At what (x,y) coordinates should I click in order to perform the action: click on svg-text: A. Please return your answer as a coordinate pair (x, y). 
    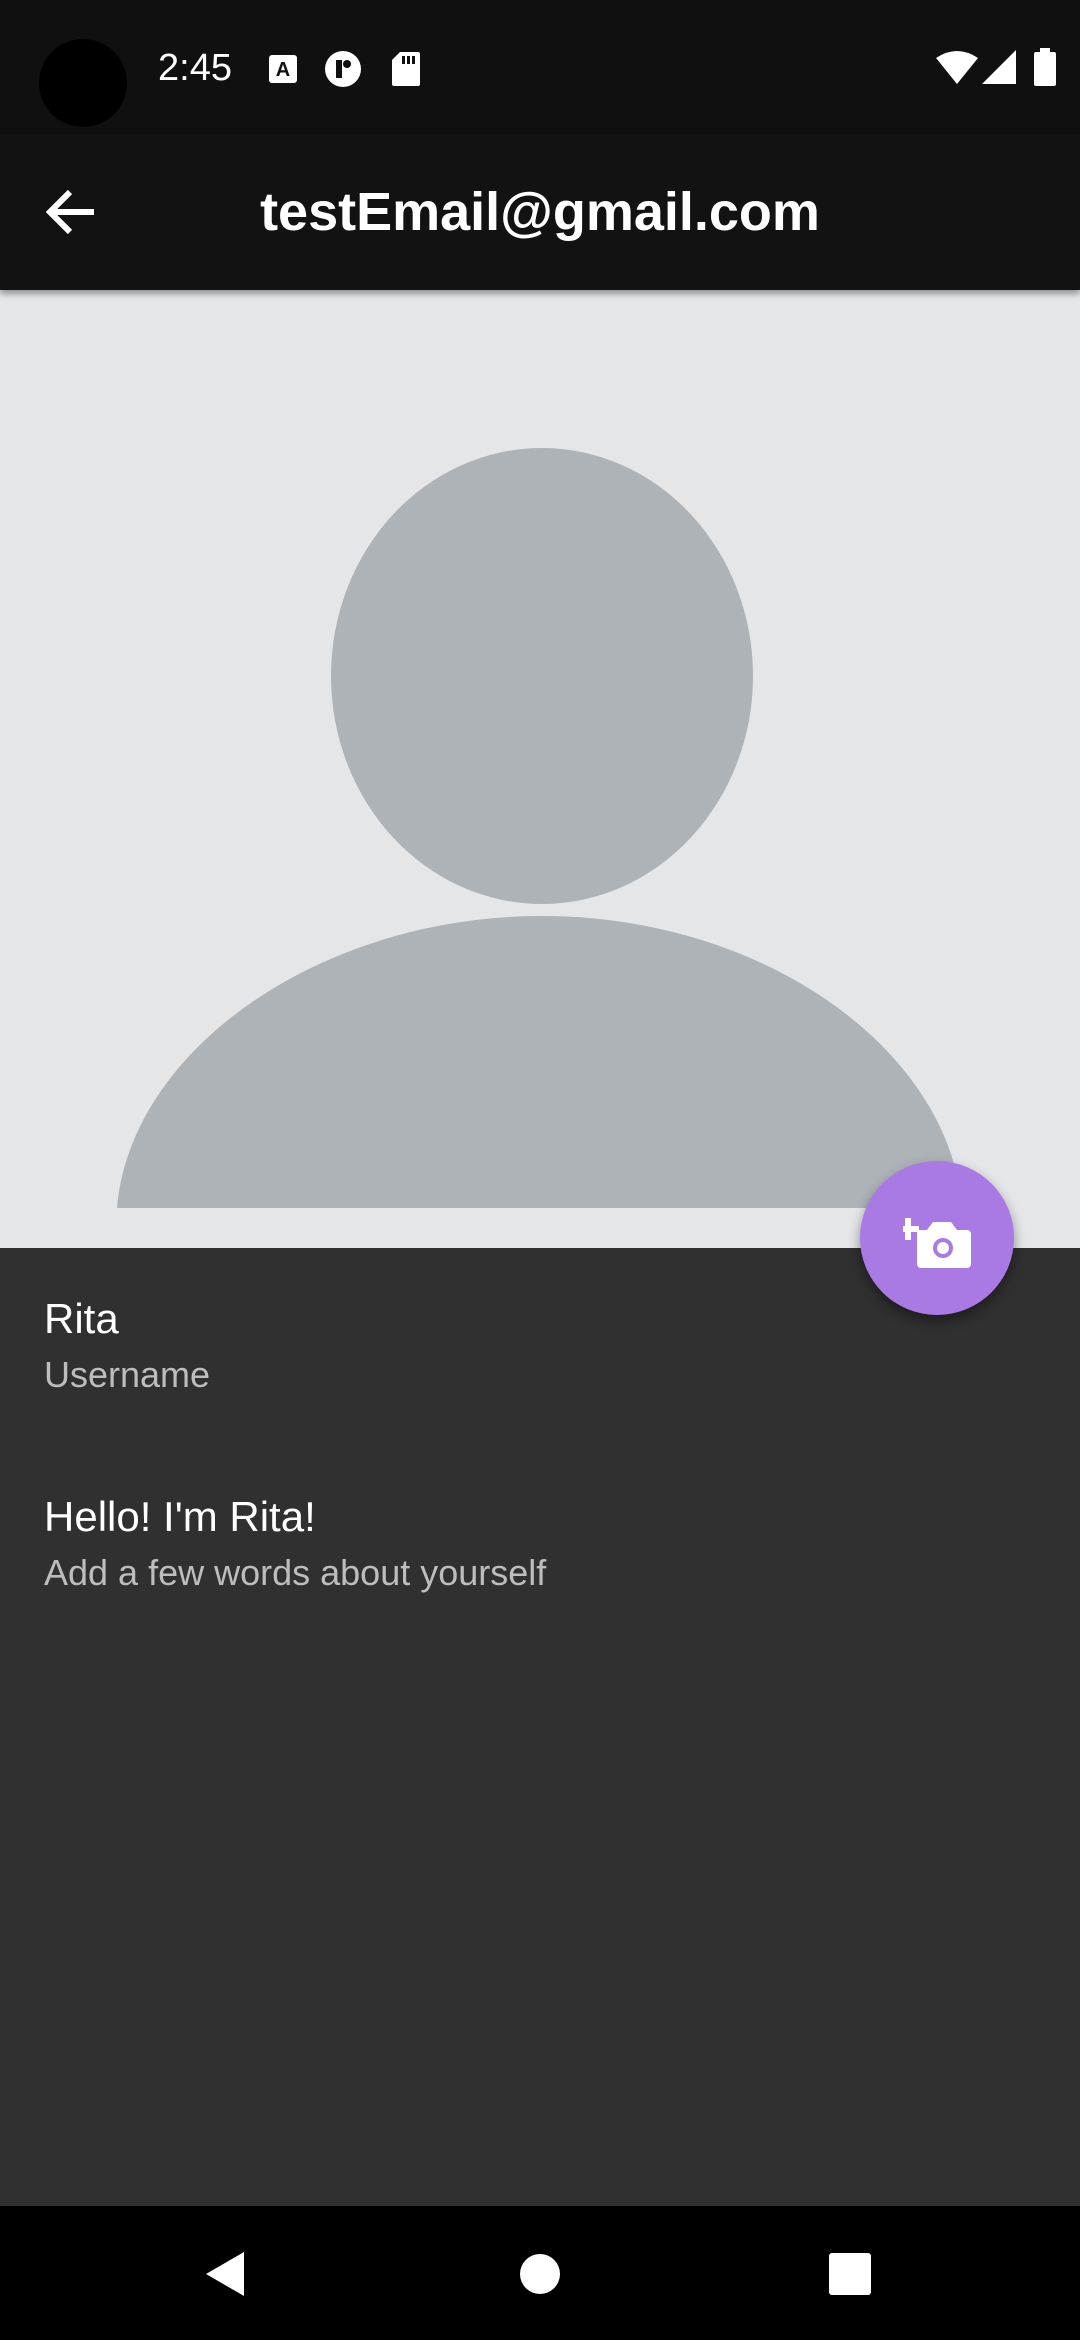
    Looking at the image, I should click on (283, 70).